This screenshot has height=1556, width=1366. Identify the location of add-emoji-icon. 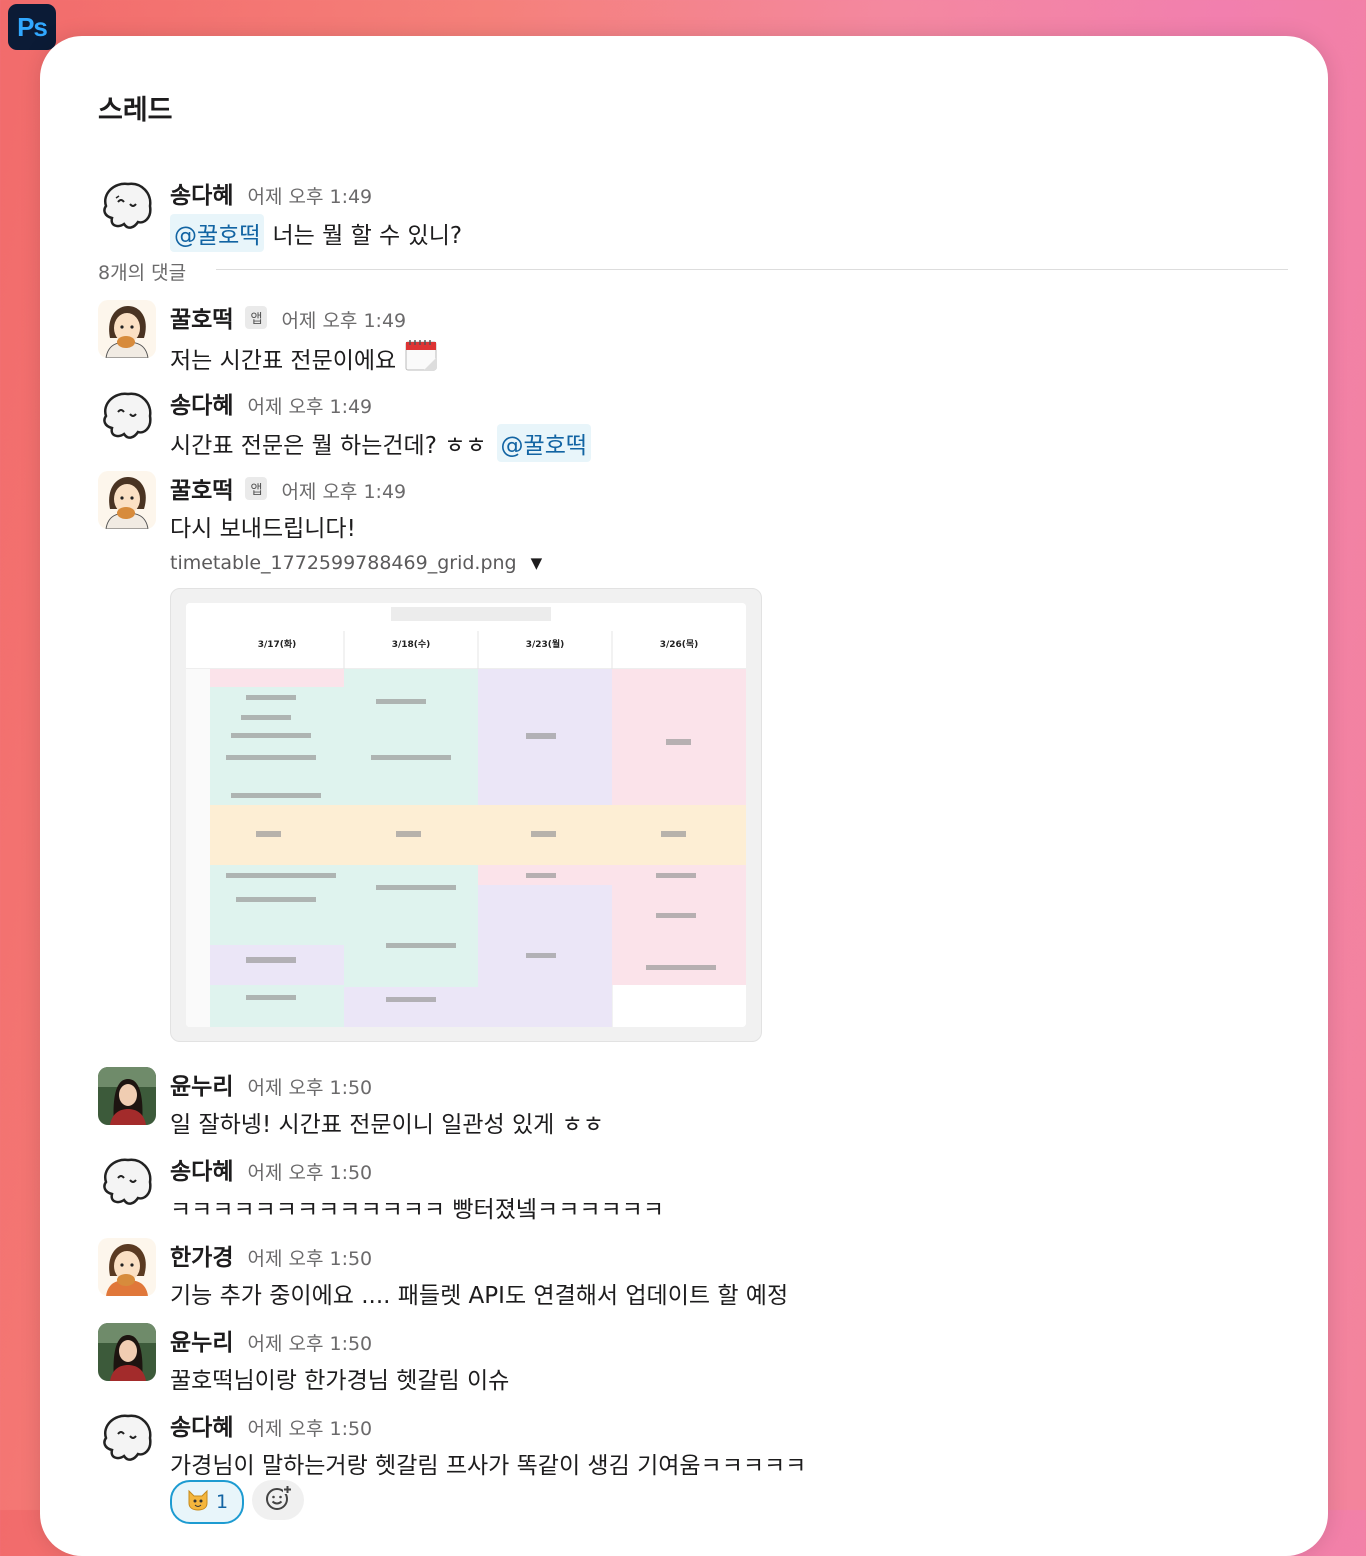
(278, 1500).